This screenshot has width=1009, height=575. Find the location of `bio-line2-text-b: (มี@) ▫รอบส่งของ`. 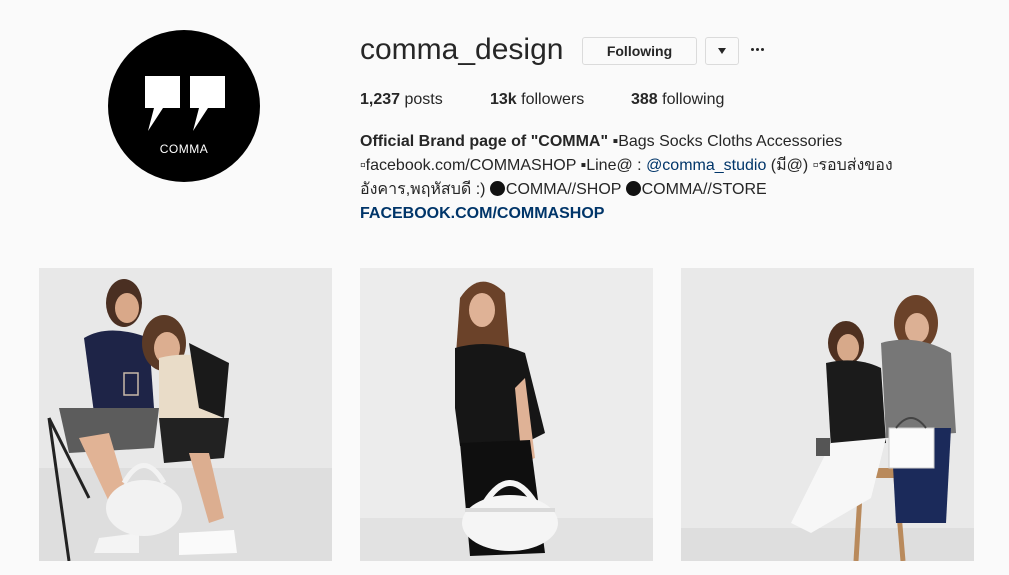

bio-line2-text-b: (มี@) ▫รอบส่งของ is located at coordinates (829, 165).